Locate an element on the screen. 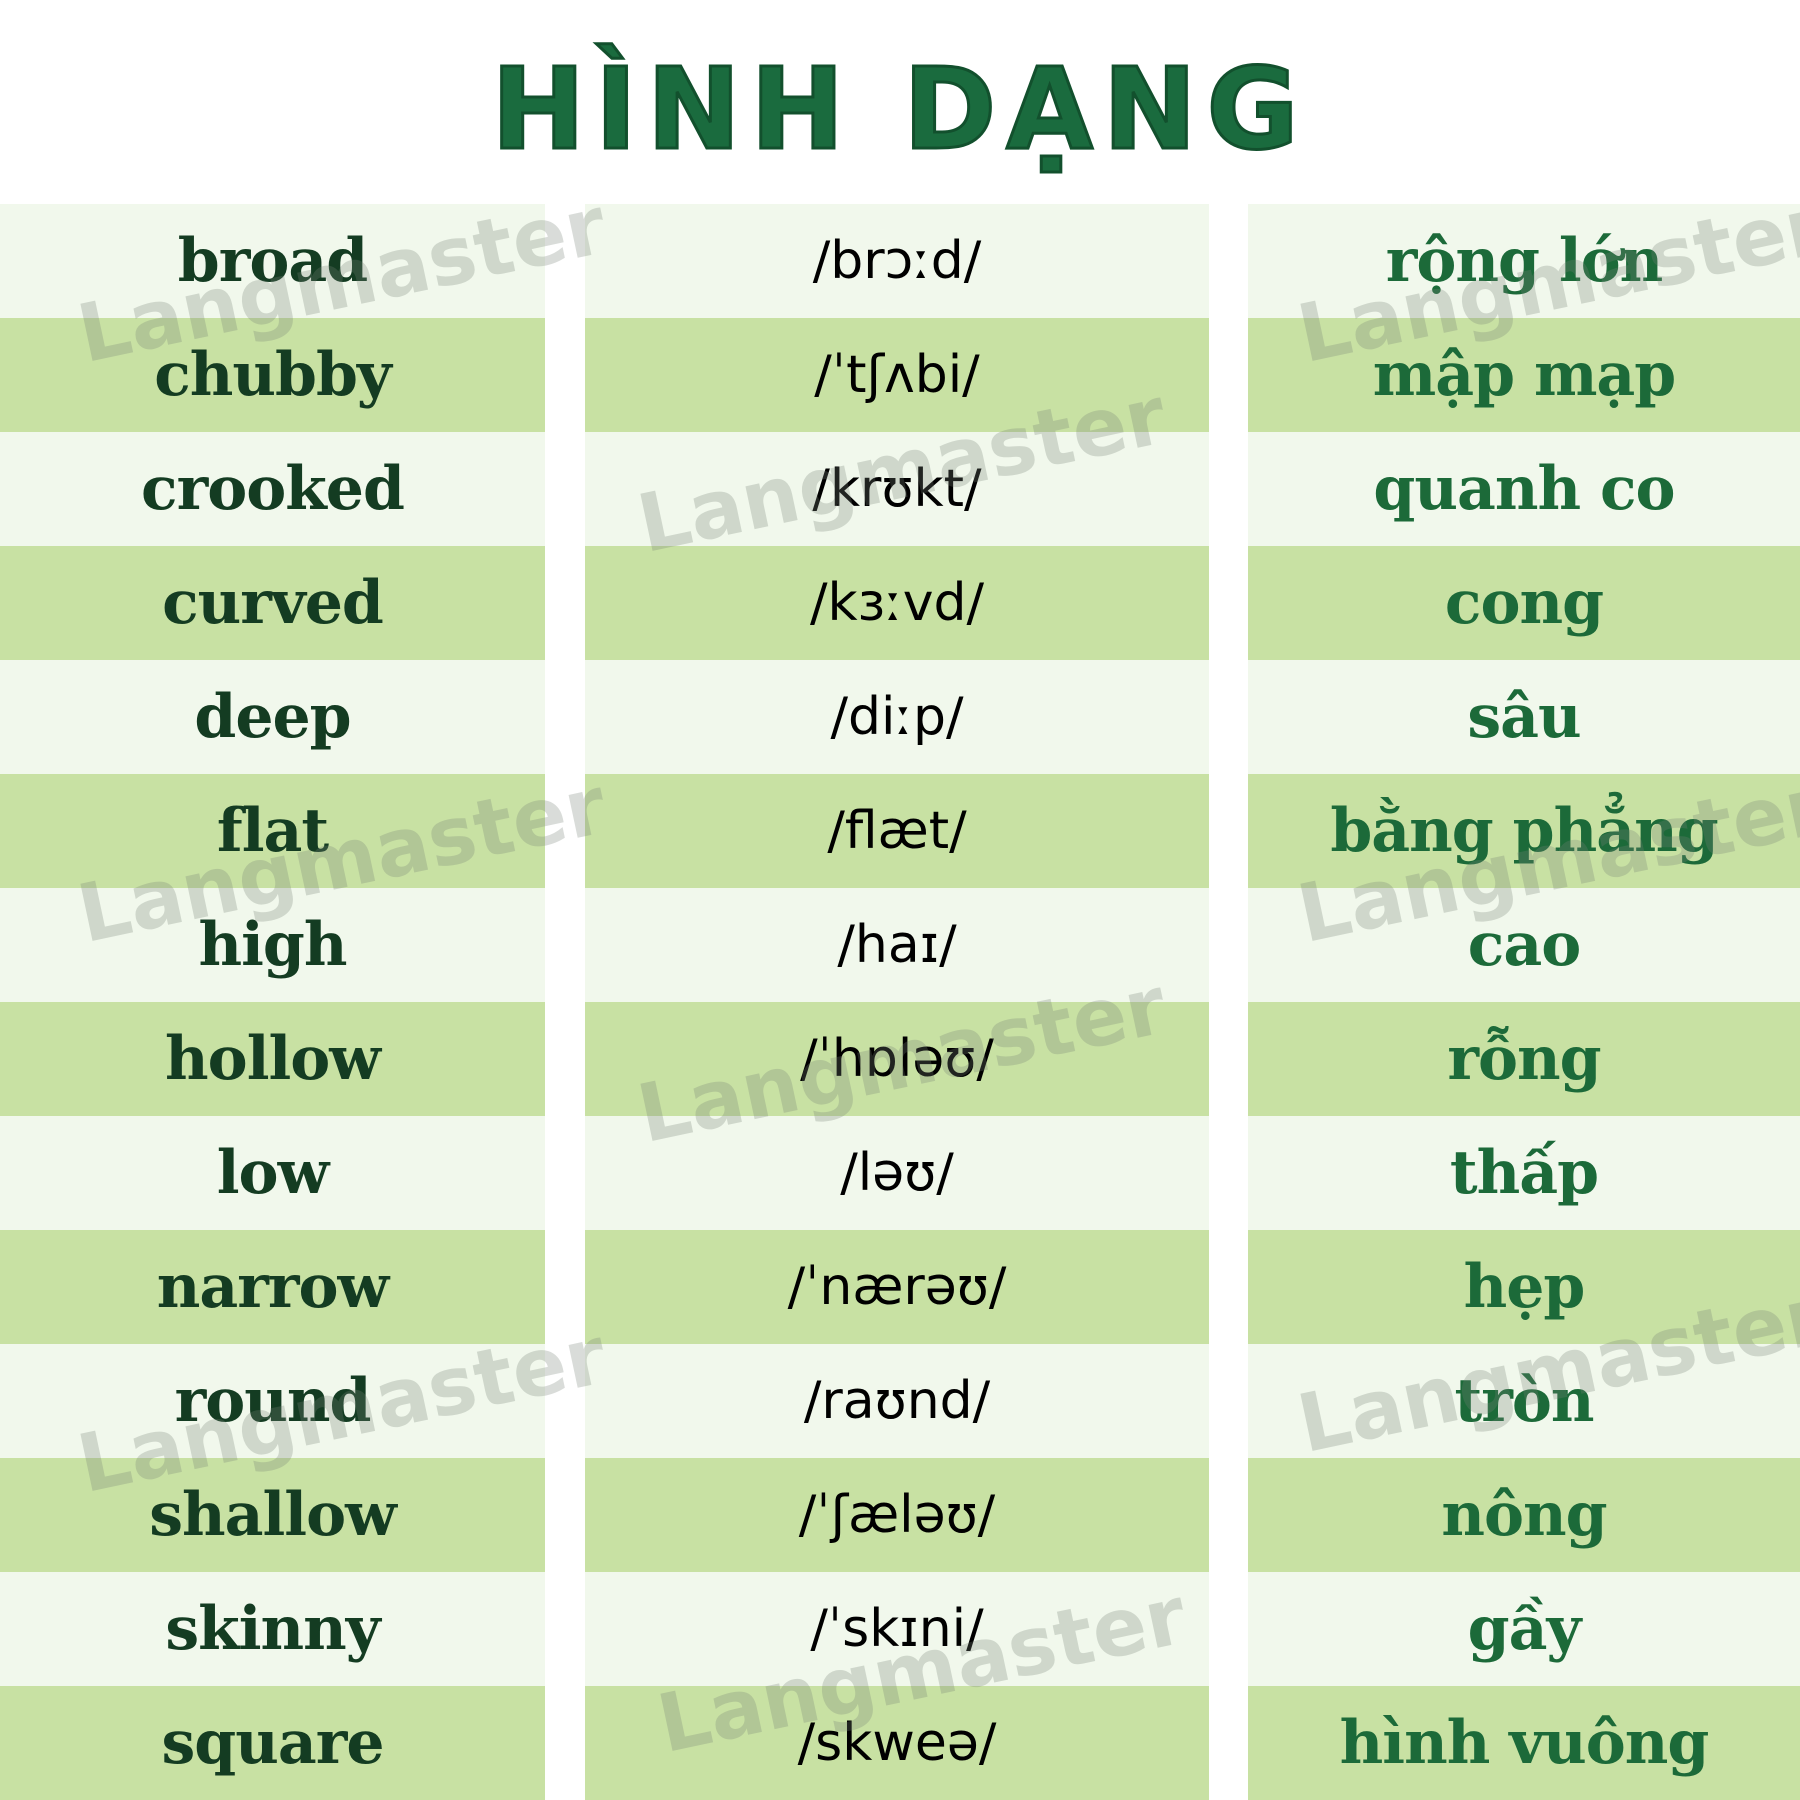  table-row: /ˈnærəʊ/ is located at coordinates (897, 1287).